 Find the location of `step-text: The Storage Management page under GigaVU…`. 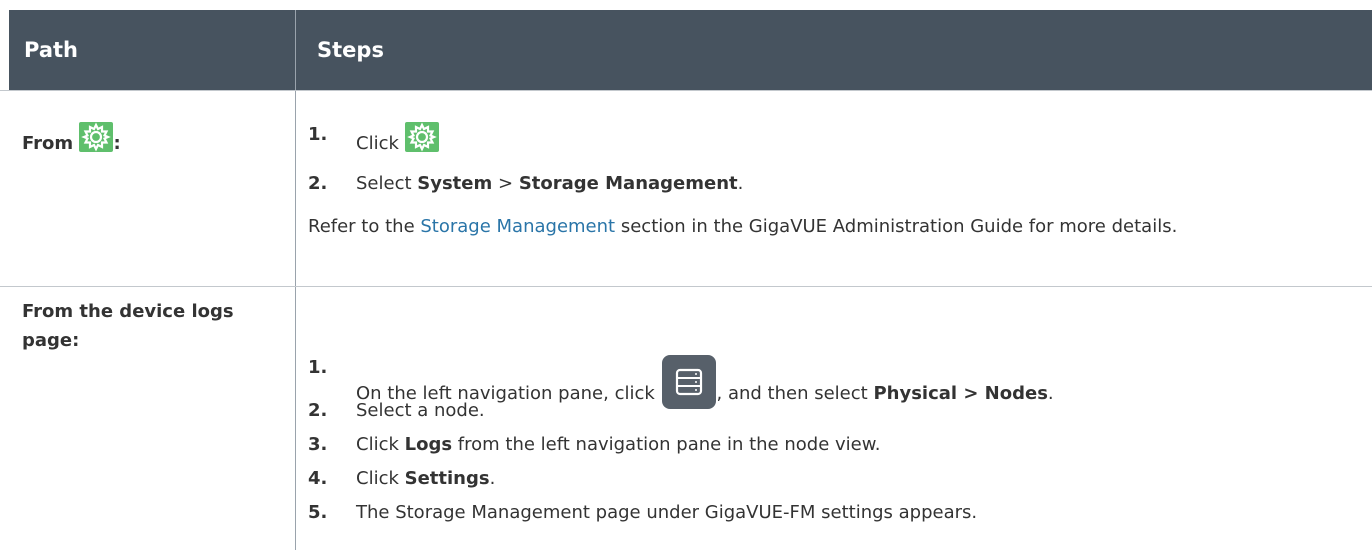

step-text: The Storage Management page under GigaVU… is located at coordinates (667, 512).